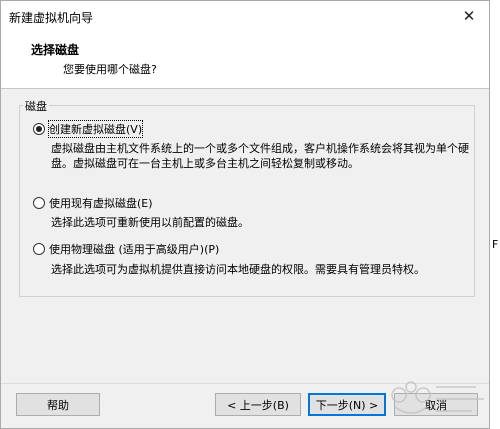  I want to click on option-create-new-disk: 创建新虚拟磁盘(V), so click(88, 129).